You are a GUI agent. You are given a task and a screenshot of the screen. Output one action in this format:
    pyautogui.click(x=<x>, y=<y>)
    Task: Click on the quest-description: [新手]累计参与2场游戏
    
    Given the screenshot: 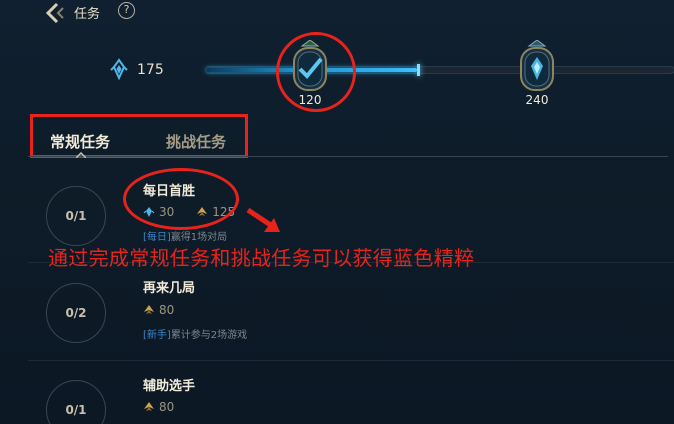 What is the action you would take?
    pyautogui.click(x=195, y=333)
    